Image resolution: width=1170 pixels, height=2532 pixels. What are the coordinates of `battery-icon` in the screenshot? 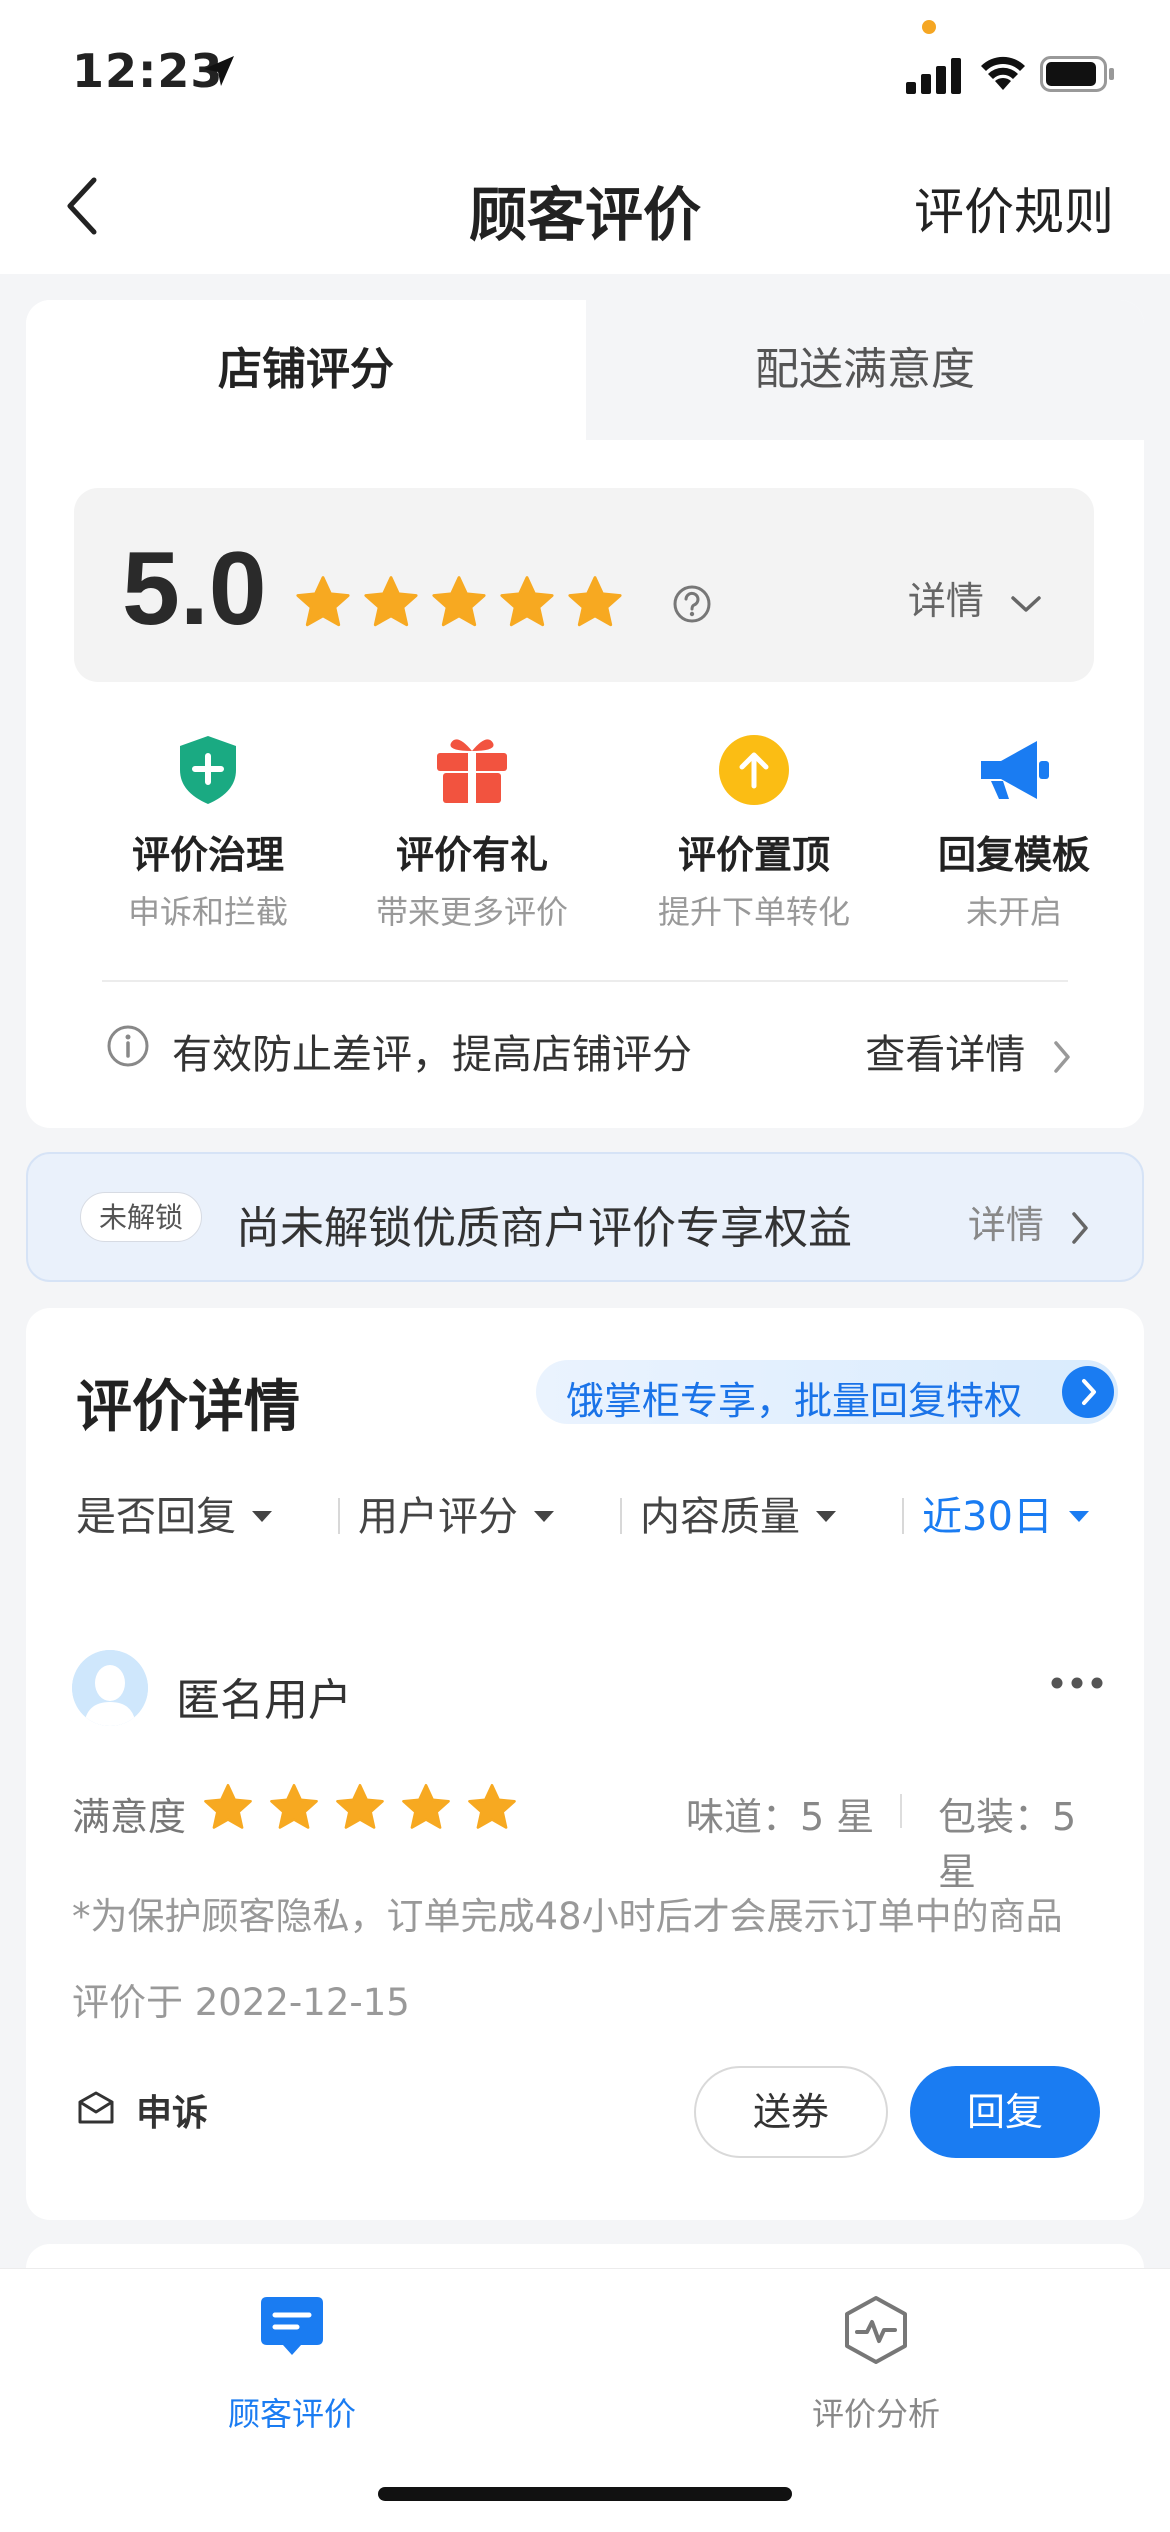 It's located at (1077, 74).